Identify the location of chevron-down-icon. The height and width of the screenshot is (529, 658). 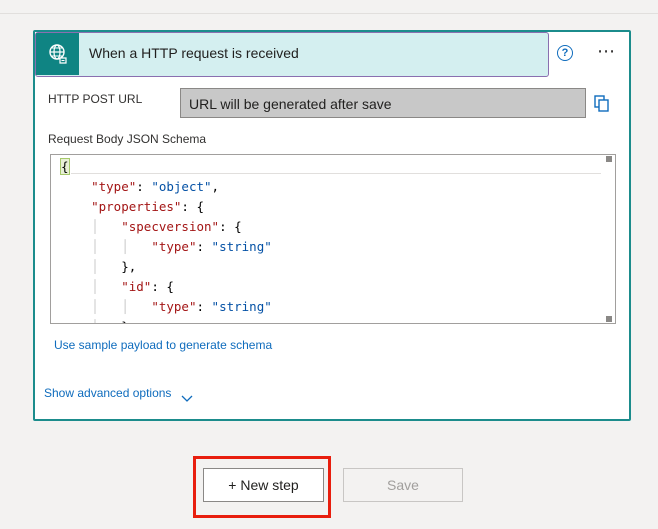
(187, 397).